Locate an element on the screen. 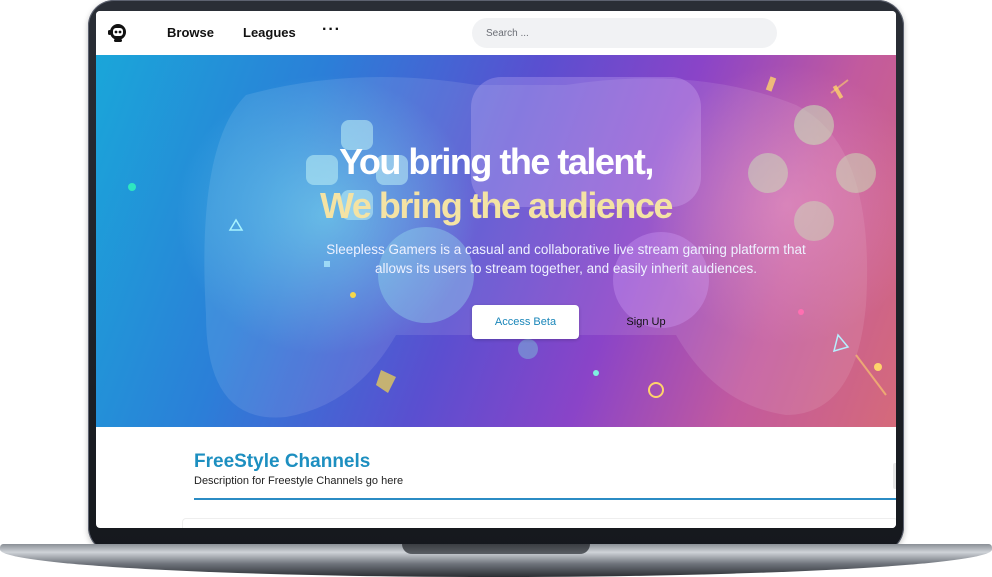 Image resolution: width=992 pixels, height=577 pixels. robot-logo-icon is located at coordinates (118, 33).